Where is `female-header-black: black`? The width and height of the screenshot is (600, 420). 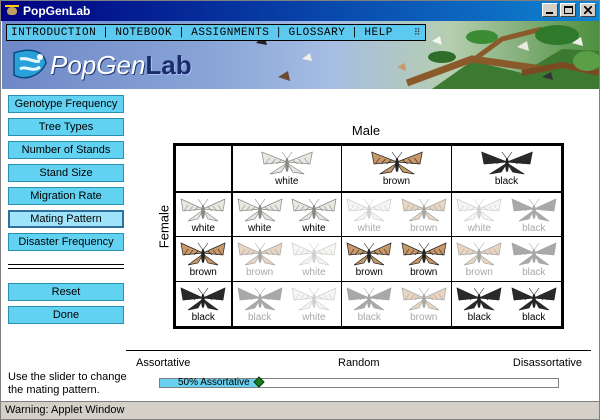 female-header-black: black is located at coordinates (204, 304).